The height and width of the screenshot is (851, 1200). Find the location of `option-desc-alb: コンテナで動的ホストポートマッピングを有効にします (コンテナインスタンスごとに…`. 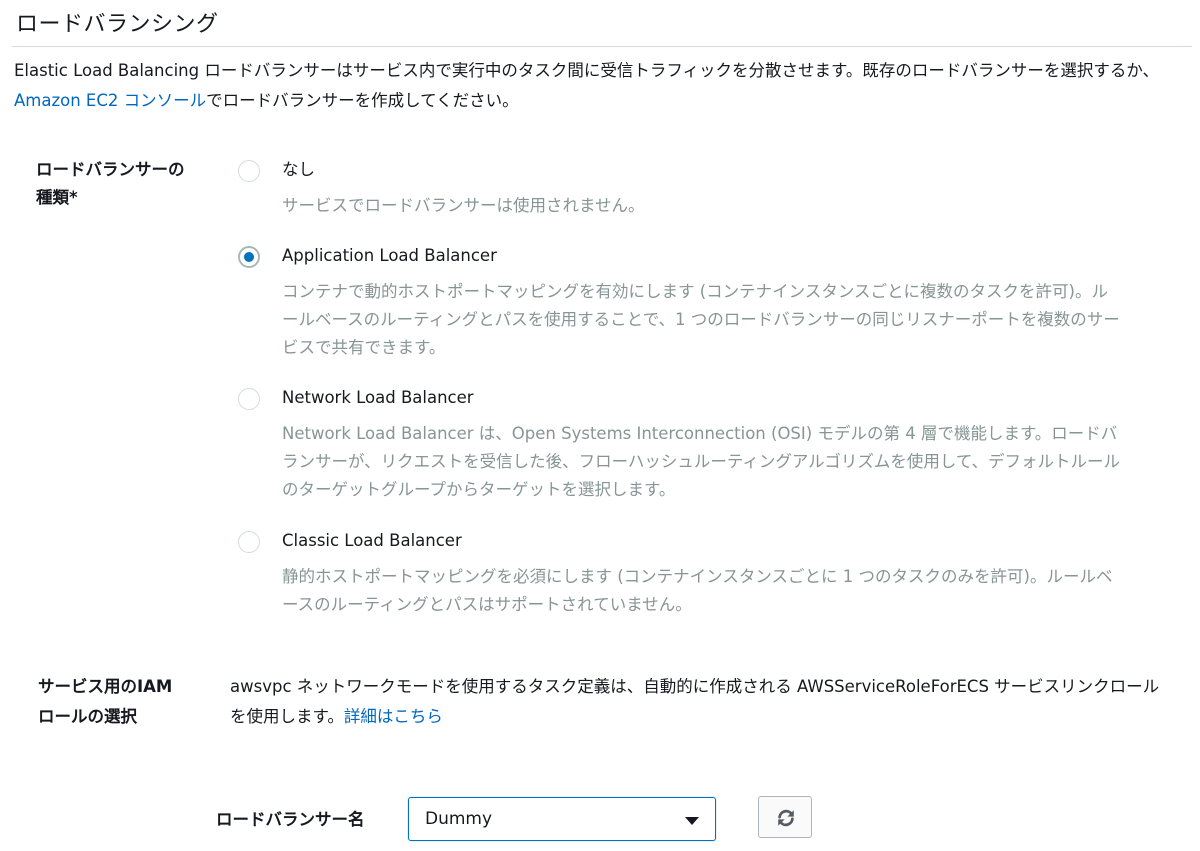

option-desc-alb: コンテナで動的ホストポートマッピングを有効にします (コンテナインスタンスごとに… is located at coordinates (701, 319).